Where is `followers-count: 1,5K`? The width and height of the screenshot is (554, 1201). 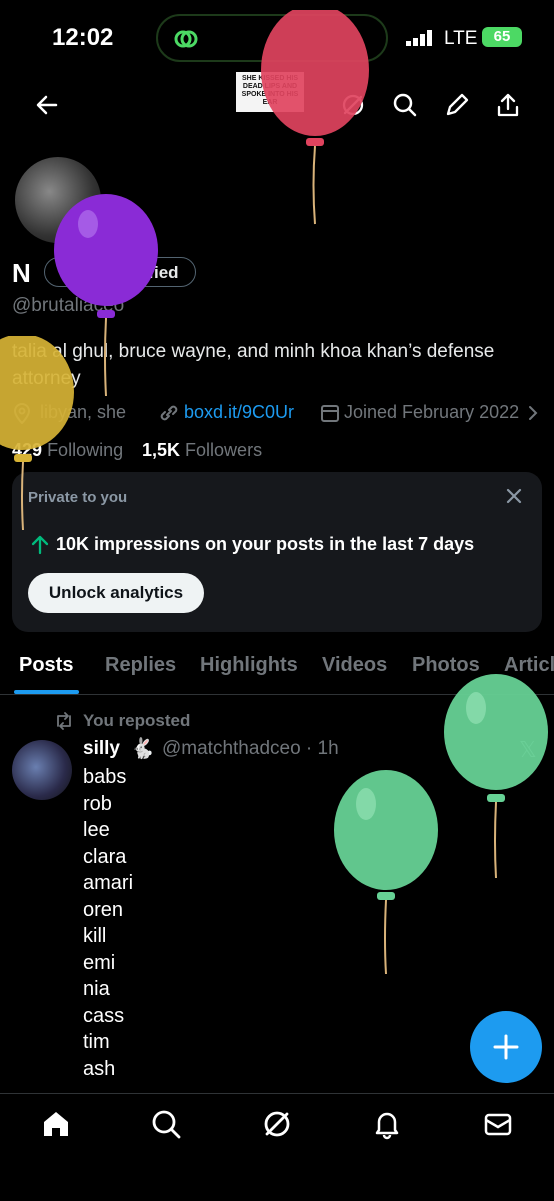 followers-count: 1,5K is located at coordinates (161, 450).